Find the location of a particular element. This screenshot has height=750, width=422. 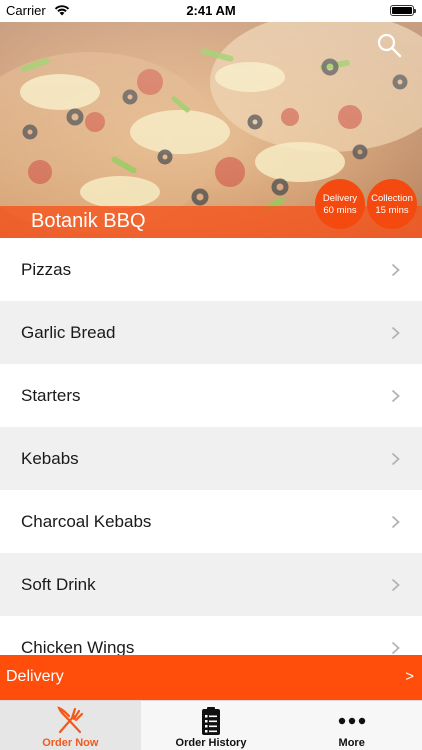

menu-item-pizzas: Pizzas is located at coordinates (211, 269).